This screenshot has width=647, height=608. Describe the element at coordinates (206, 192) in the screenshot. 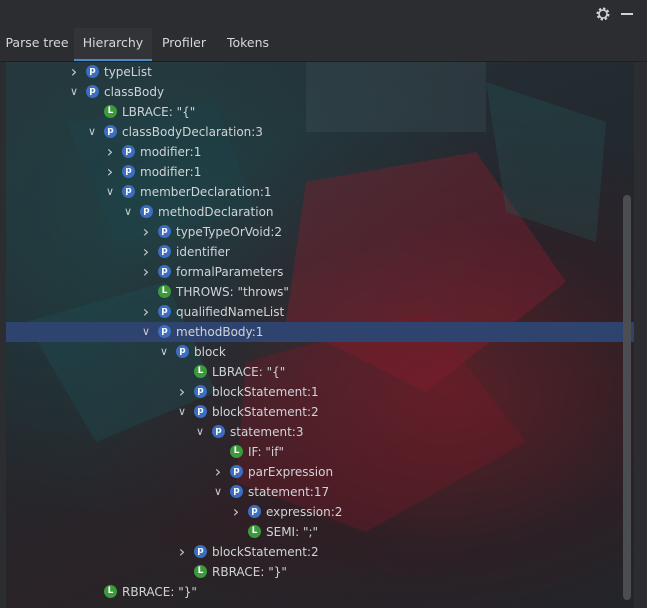

I see `tree-node-label: memberDeclaration:1` at that location.